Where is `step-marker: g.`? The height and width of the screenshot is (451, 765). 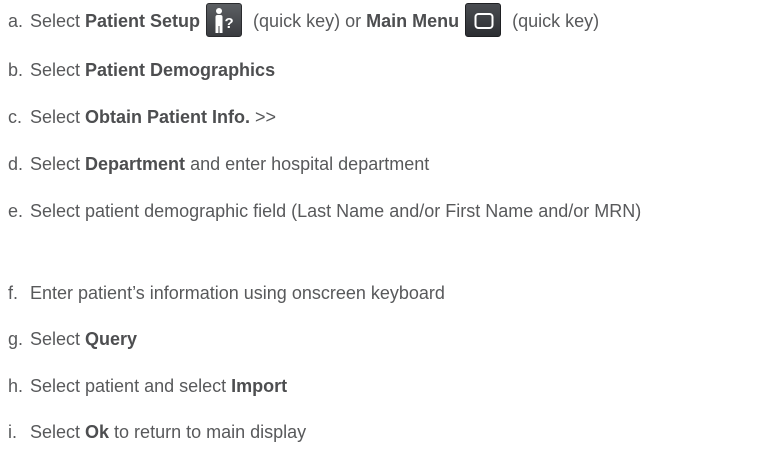
step-marker: g. is located at coordinates (16, 339).